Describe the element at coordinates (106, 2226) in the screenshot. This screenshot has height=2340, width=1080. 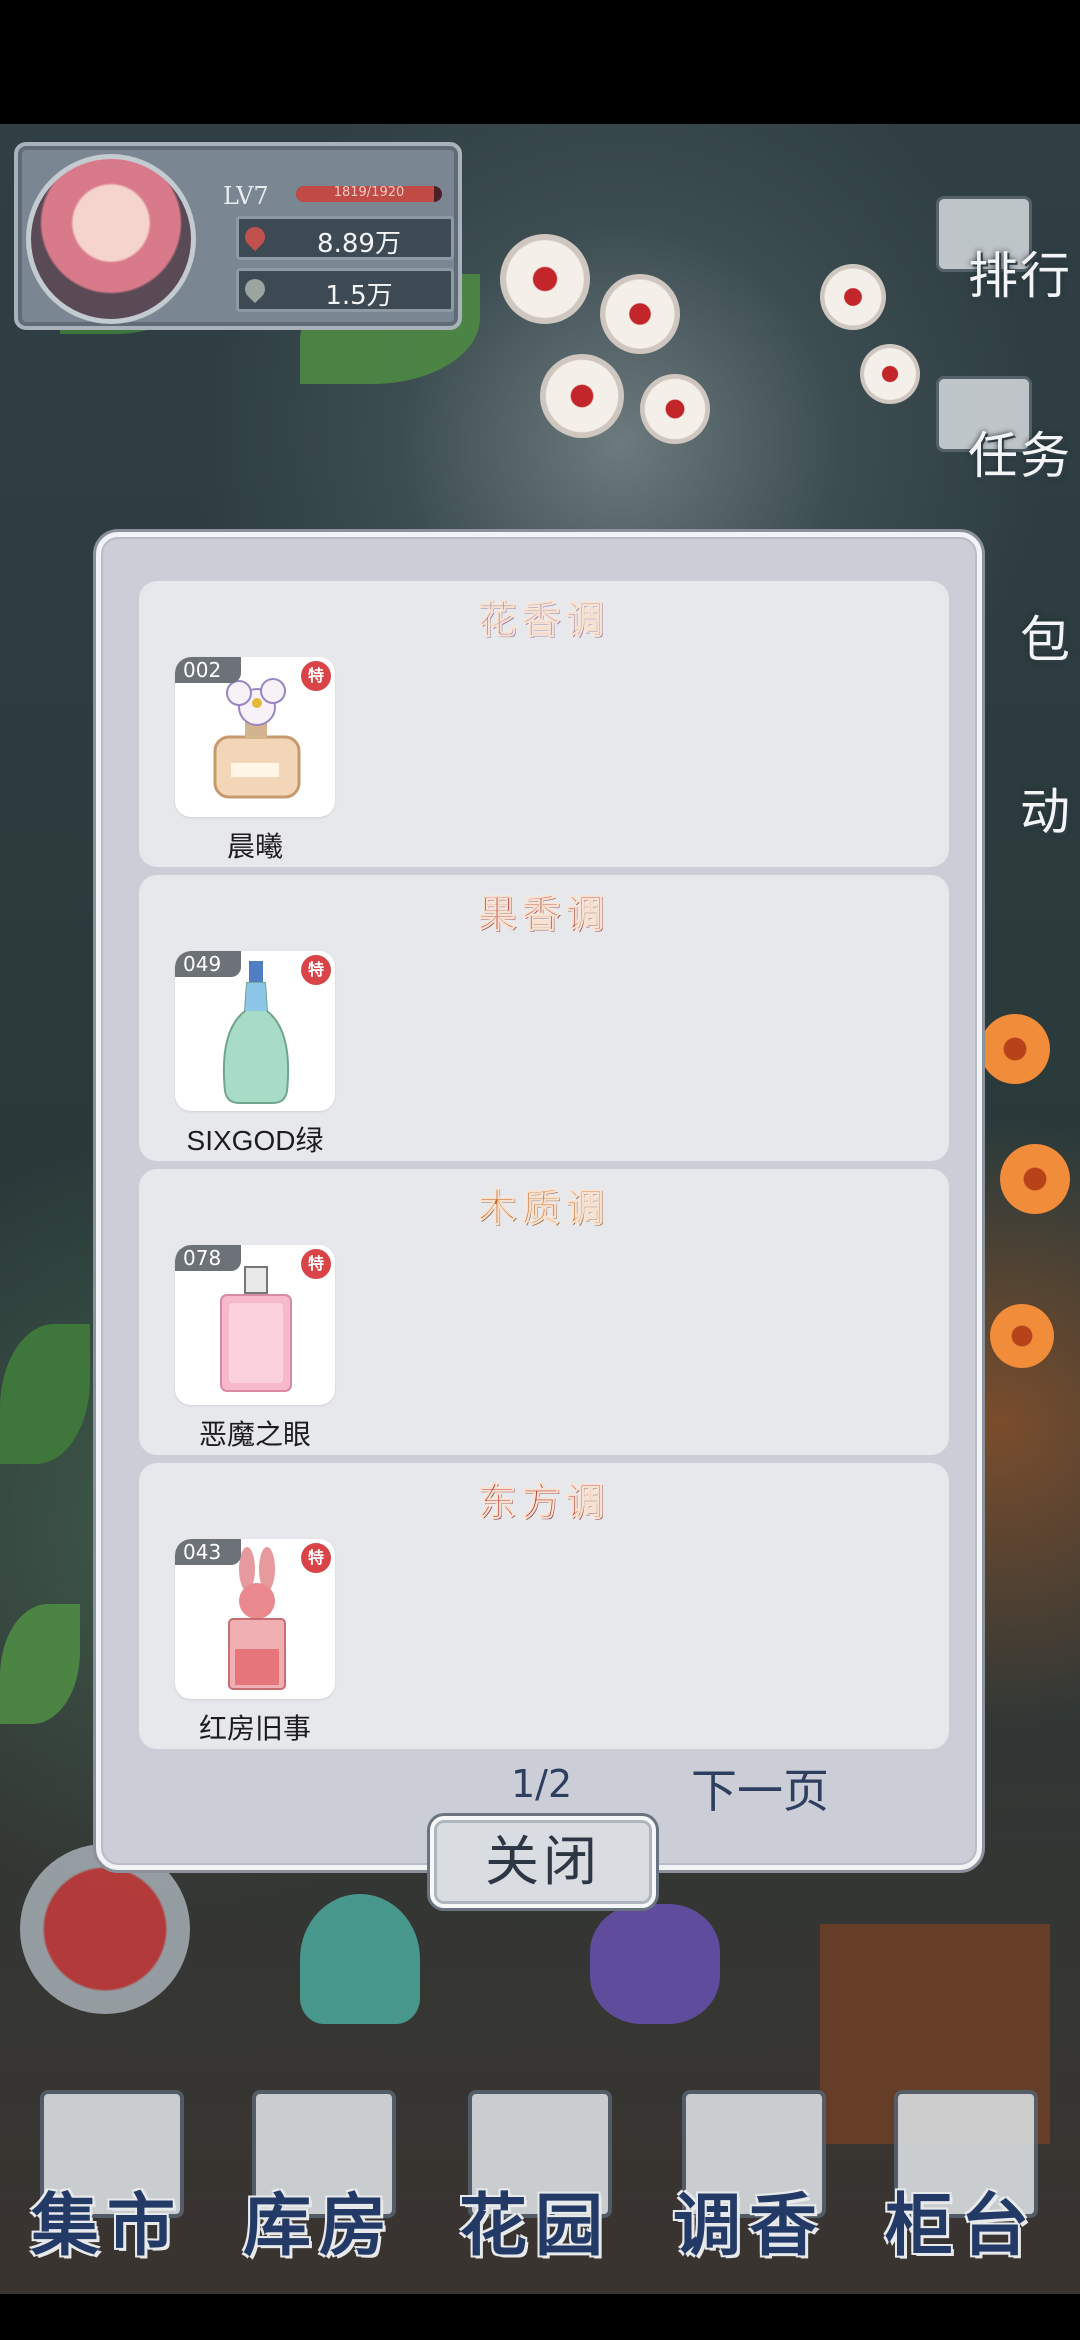
I see `nav-label: 集市` at that location.